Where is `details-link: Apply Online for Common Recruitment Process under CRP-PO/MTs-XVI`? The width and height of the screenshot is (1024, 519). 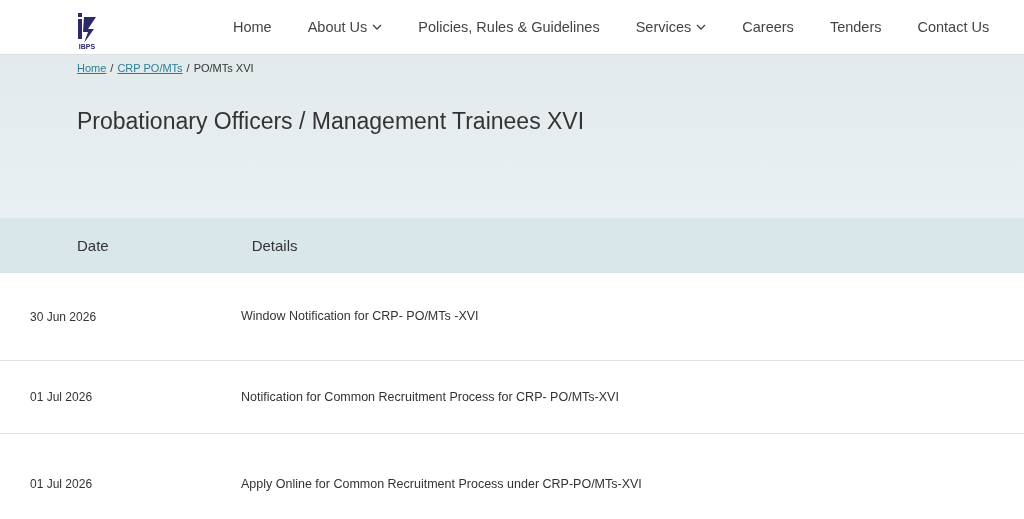
details-link: Apply Online for Common Recruitment Process under CRP-PO/MTs-XVI is located at coordinates (441, 484).